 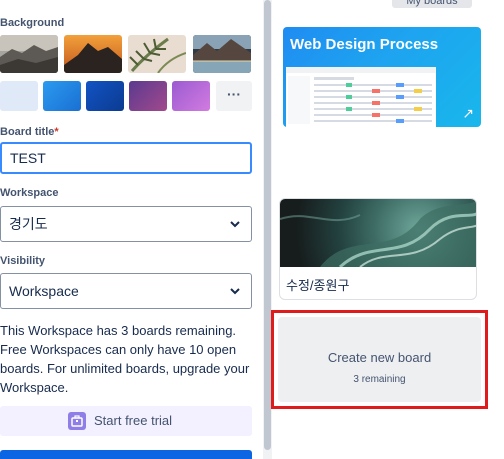 What do you see at coordinates (77, 421) in the screenshot?
I see `briefcase-icon` at bounding box center [77, 421].